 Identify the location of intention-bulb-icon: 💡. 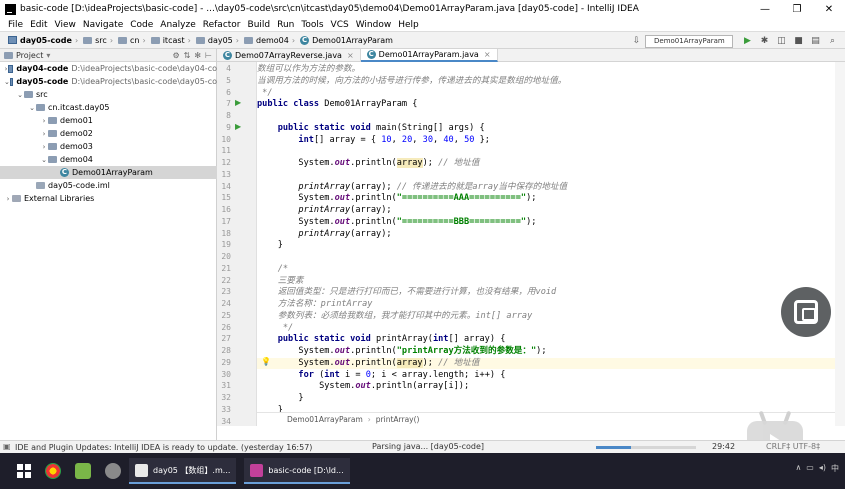
(266, 361).